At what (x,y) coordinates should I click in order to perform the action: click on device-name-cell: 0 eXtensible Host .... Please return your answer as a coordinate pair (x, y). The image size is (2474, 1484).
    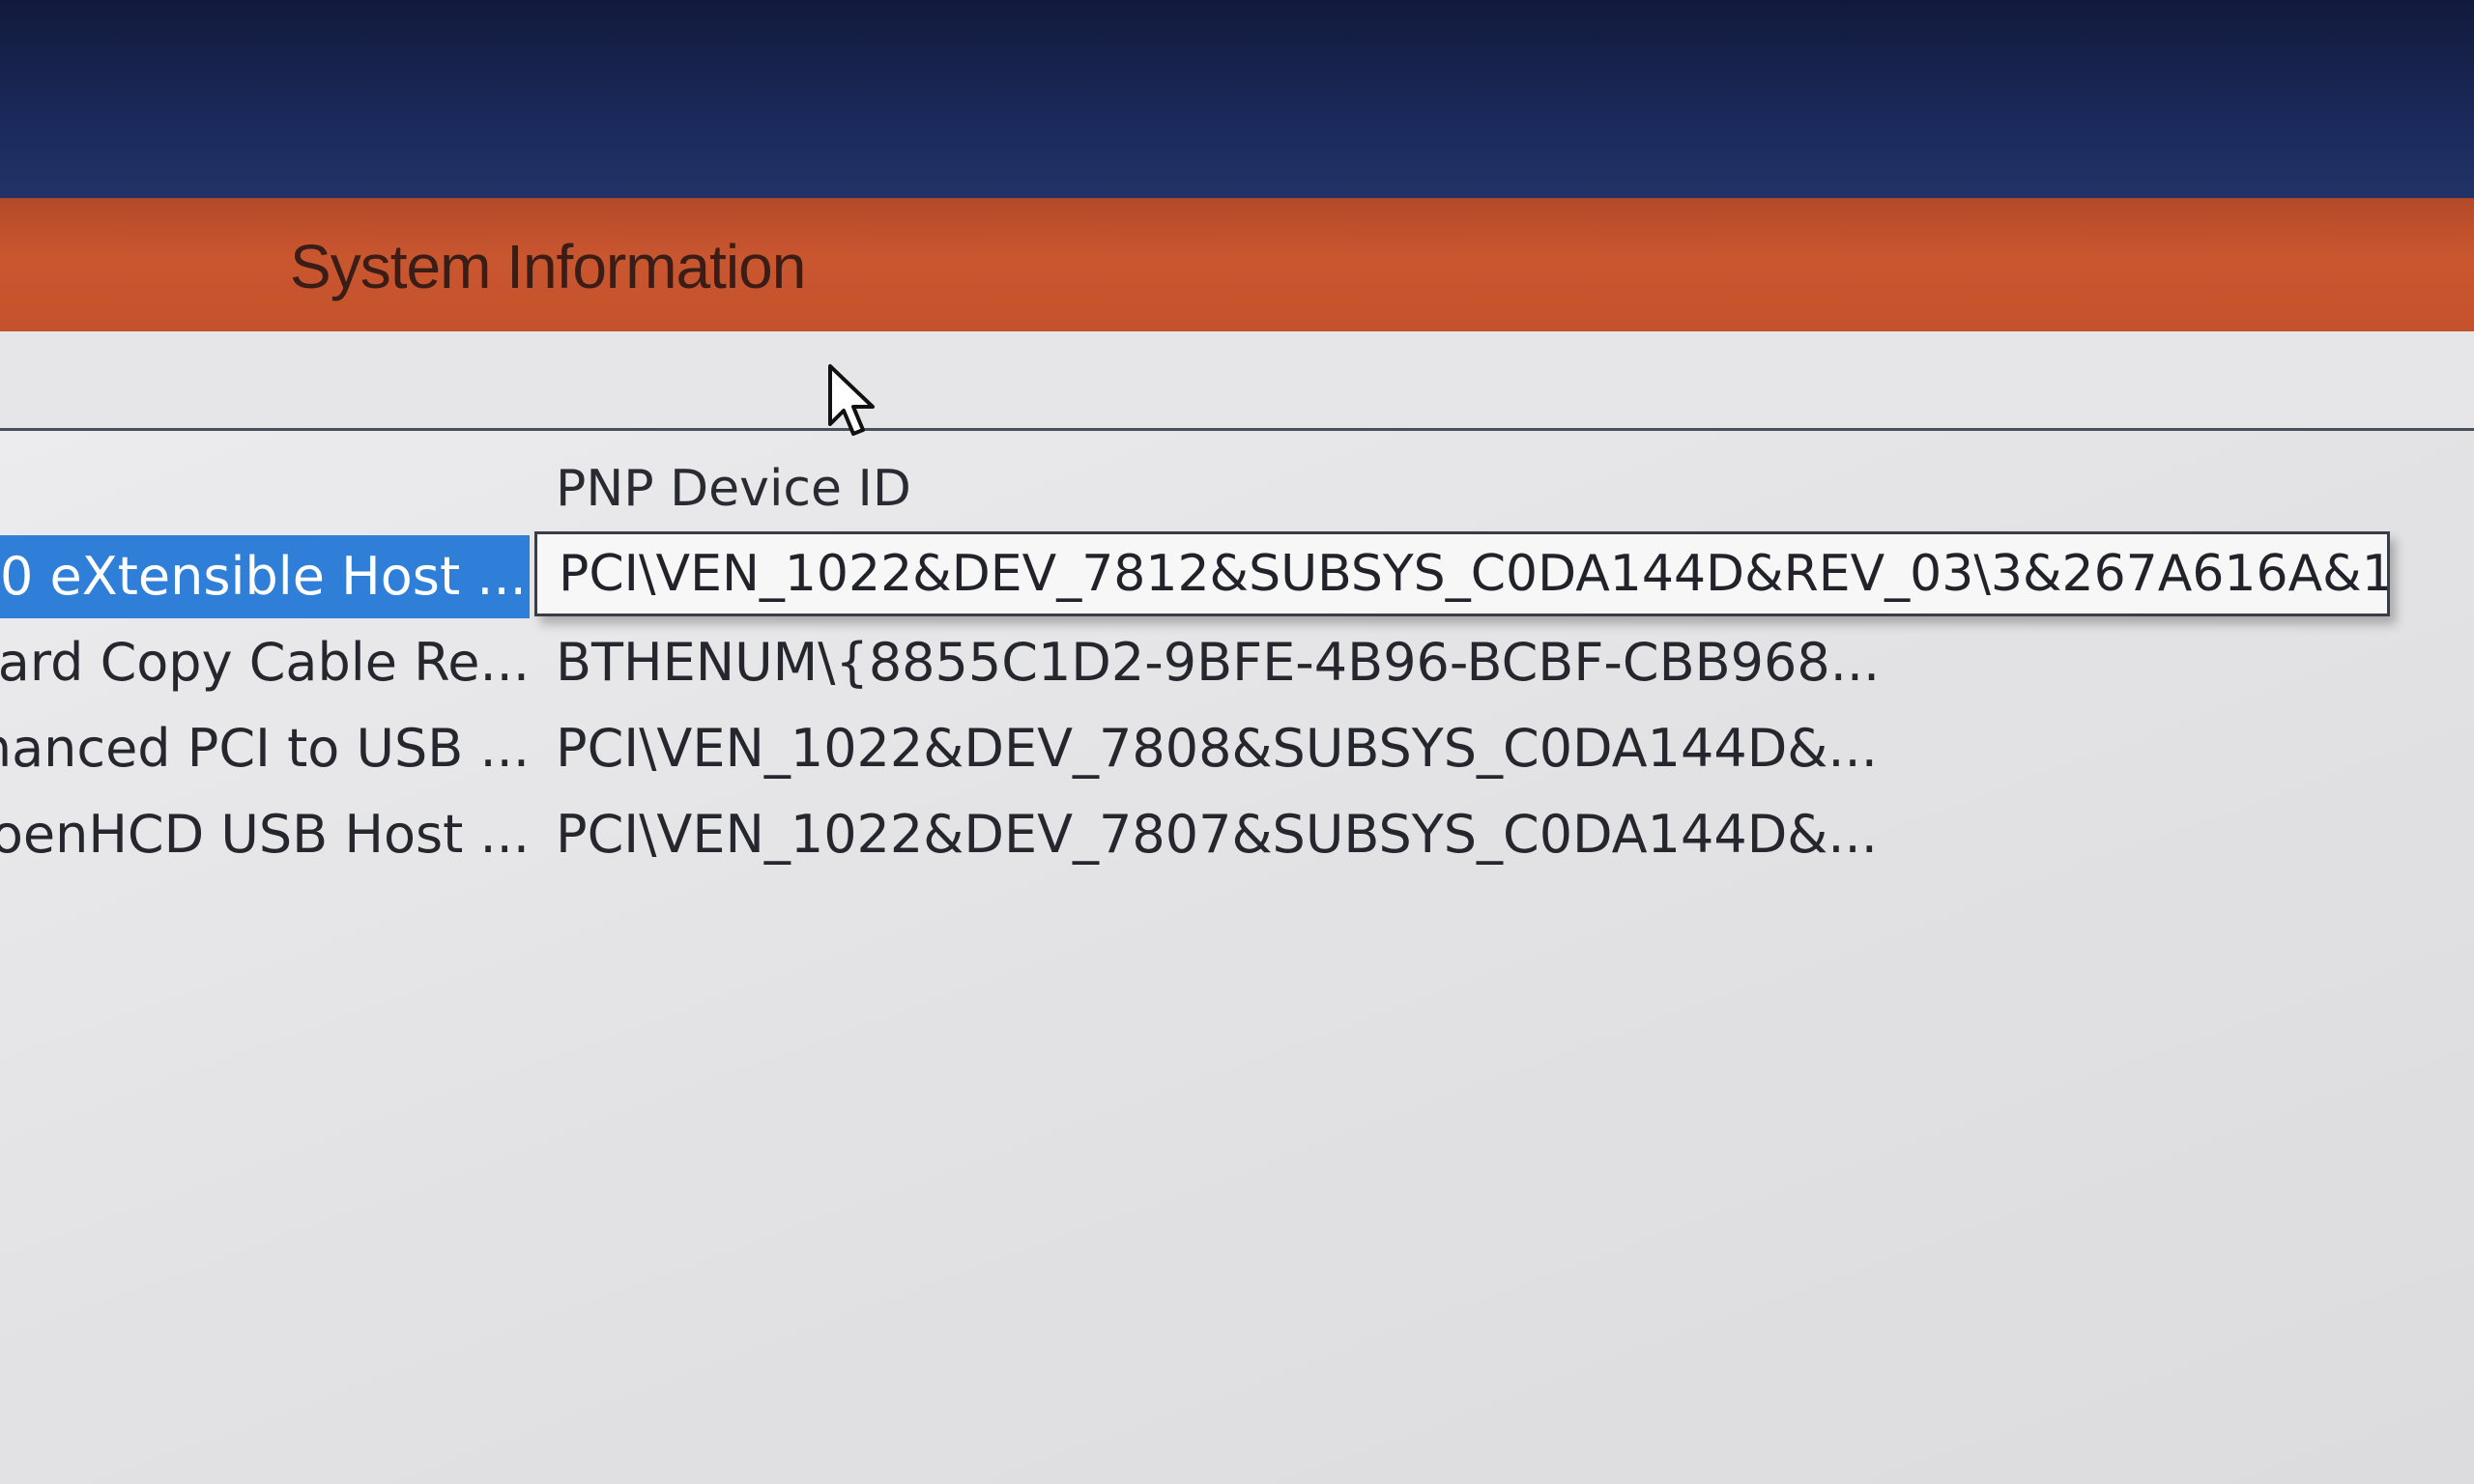
    Looking at the image, I should click on (265, 577).